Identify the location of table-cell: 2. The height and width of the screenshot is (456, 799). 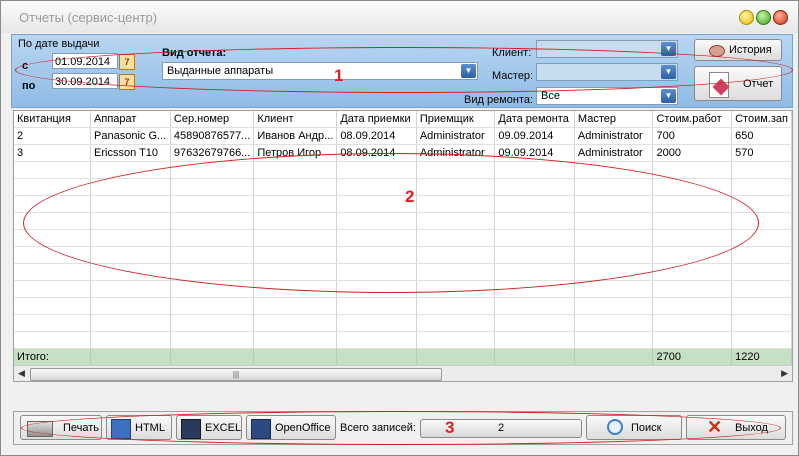
(53, 136).